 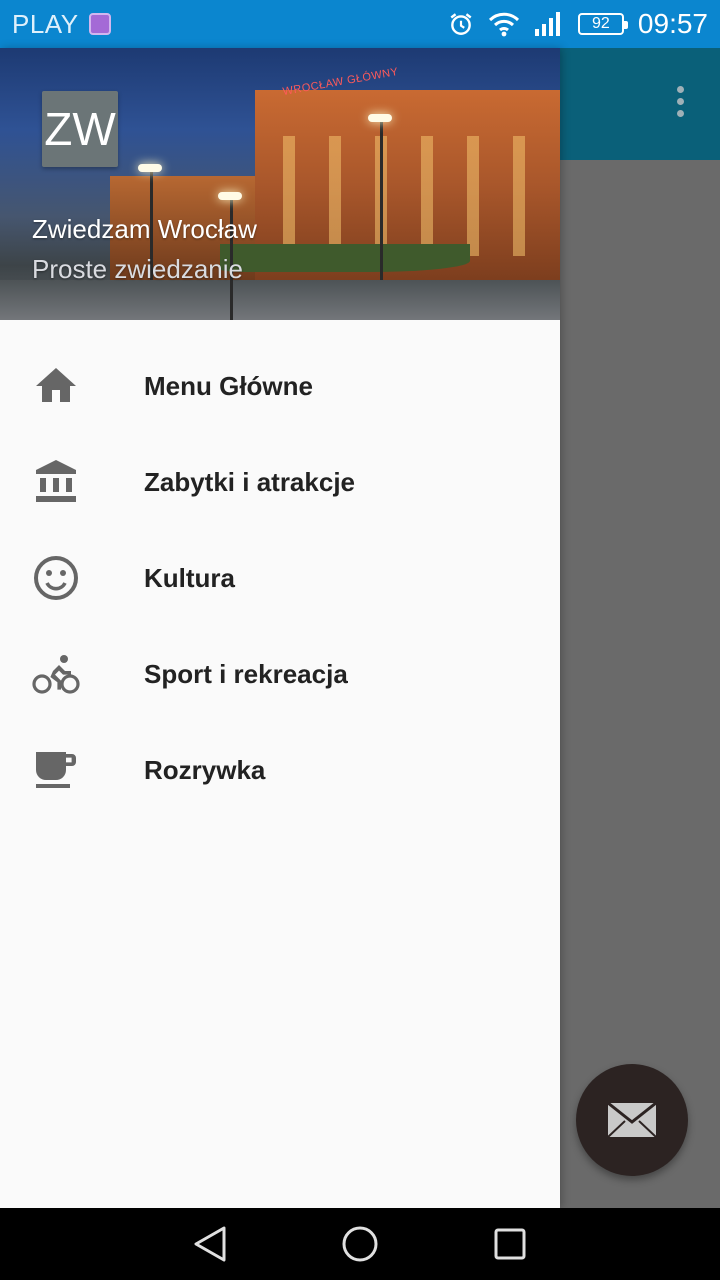 I want to click on recents-button, so click(x=510, y=1244).